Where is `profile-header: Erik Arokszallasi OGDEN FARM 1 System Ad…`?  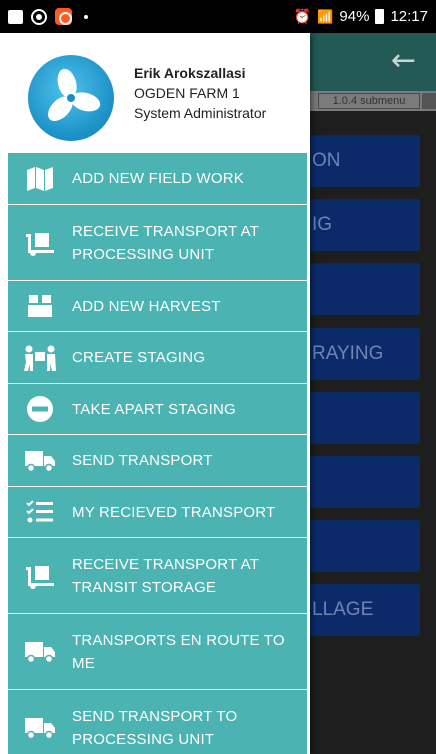
profile-header: Erik Arokszallasi OGDEN FARM 1 System Ad… is located at coordinates (155, 93).